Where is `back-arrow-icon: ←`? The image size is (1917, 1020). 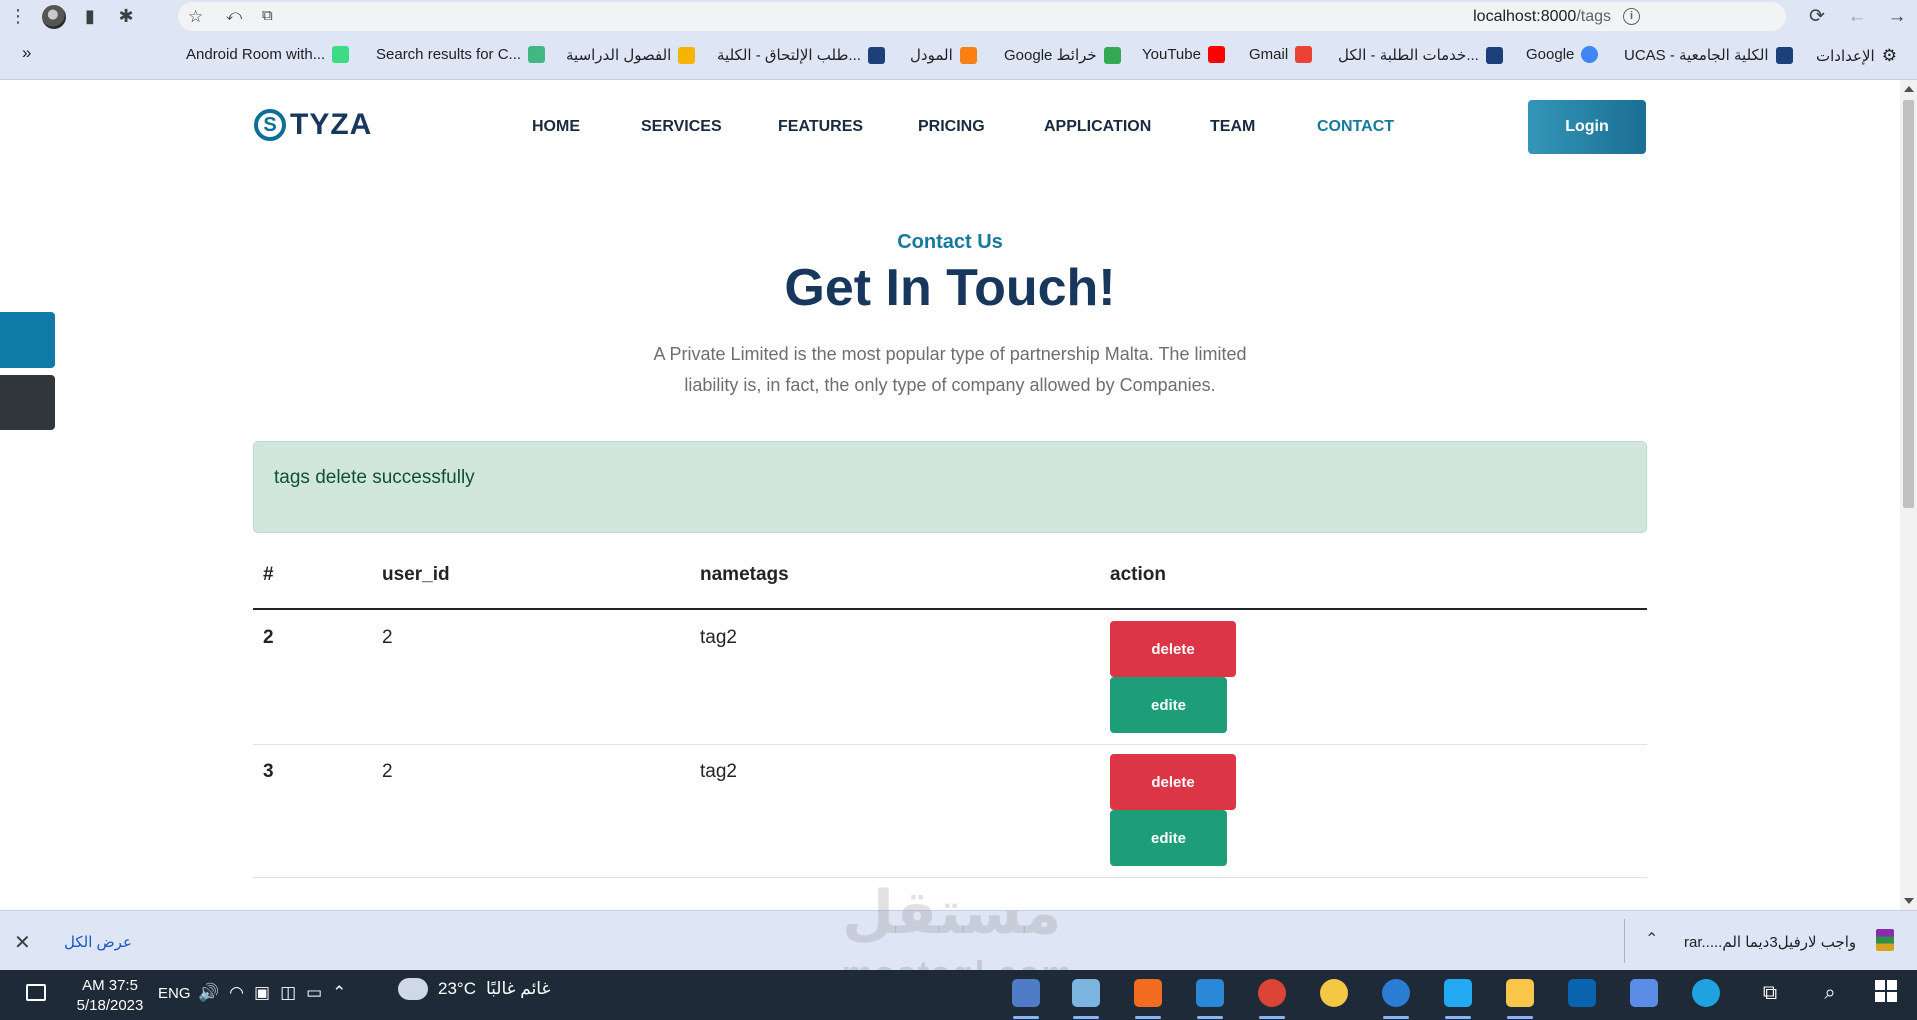
back-arrow-icon: ← is located at coordinates (1857, 16).